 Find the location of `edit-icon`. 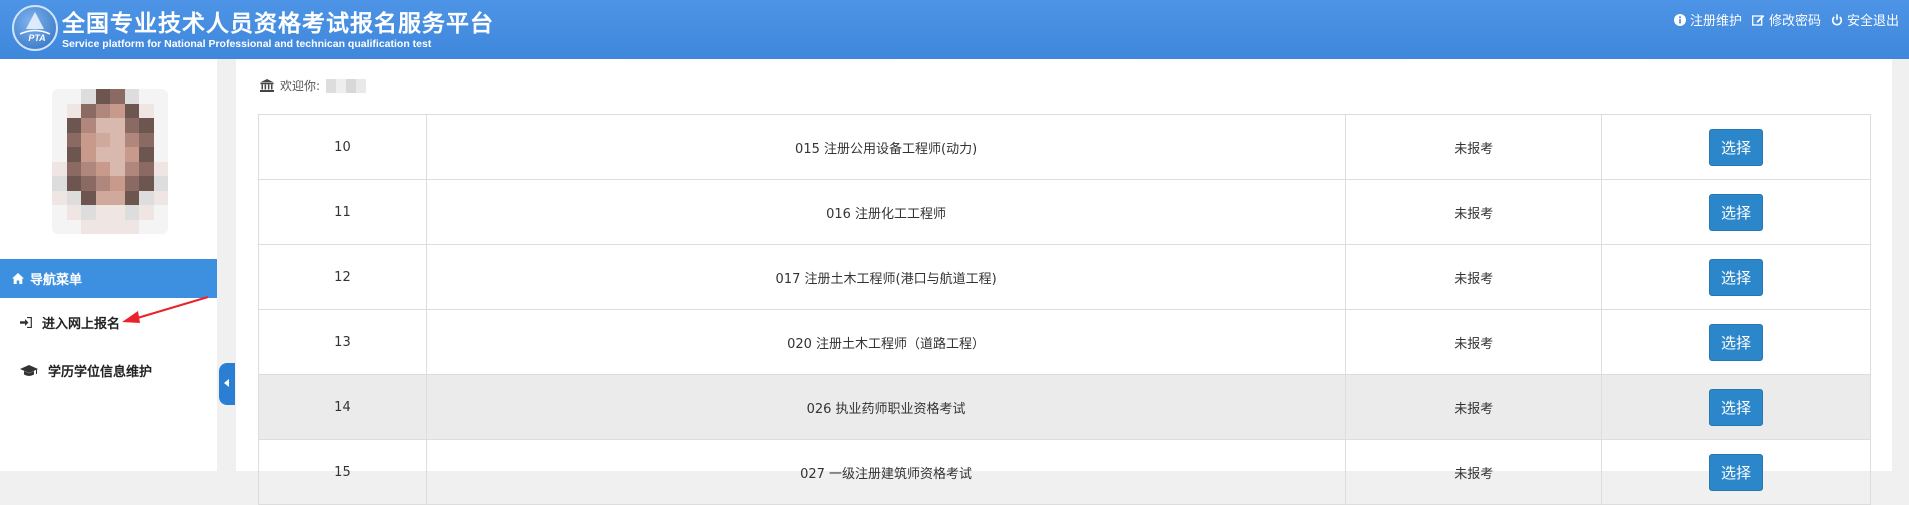

edit-icon is located at coordinates (1758, 20).